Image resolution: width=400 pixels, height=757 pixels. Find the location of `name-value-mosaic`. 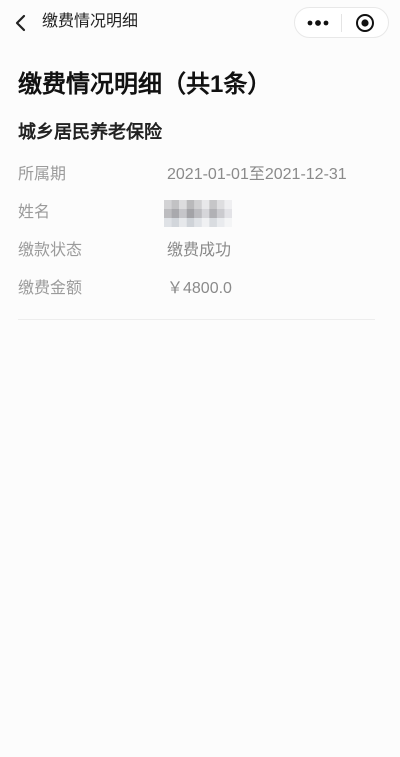

name-value-mosaic is located at coordinates (198, 213).